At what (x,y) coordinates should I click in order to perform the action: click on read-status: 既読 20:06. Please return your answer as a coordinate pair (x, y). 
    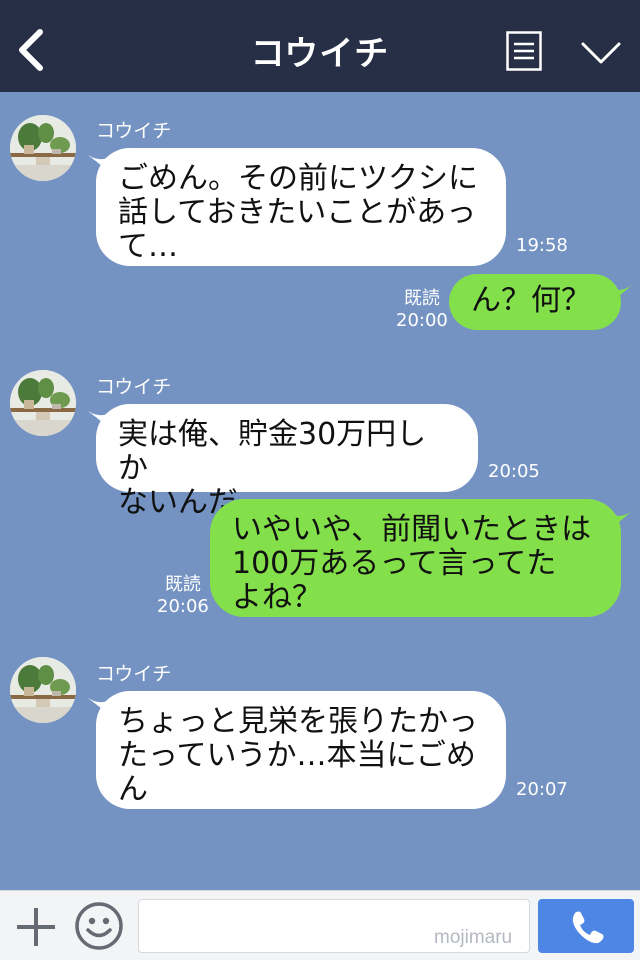
    Looking at the image, I should click on (183, 596).